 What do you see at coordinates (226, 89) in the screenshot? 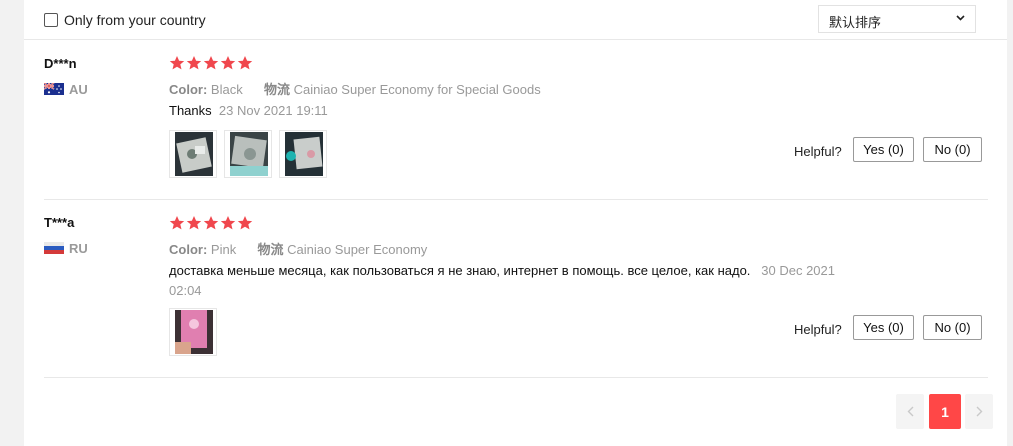
I see `color-value: Black` at bounding box center [226, 89].